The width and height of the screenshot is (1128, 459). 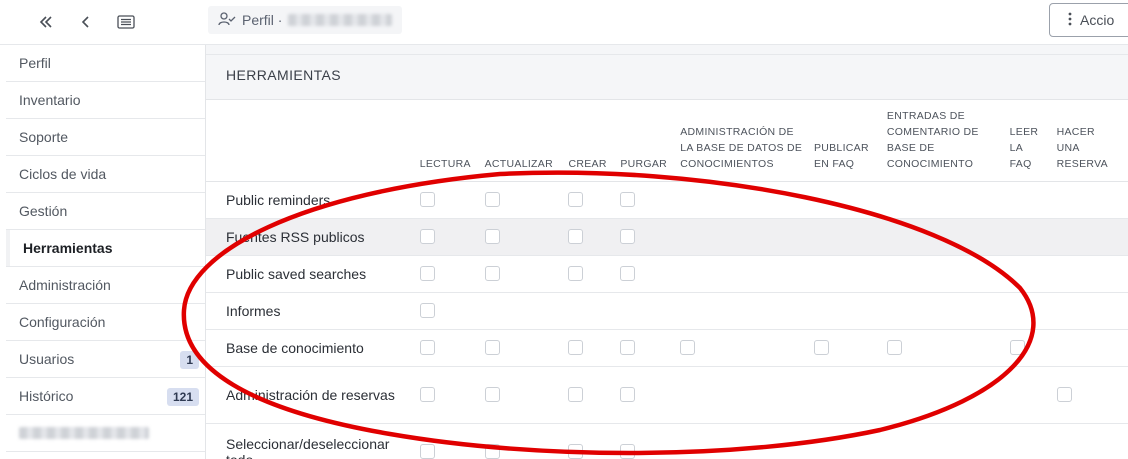 What do you see at coordinates (313, 274) in the screenshot?
I see `row-label: Public saved searches` at bounding box center [313, 274].